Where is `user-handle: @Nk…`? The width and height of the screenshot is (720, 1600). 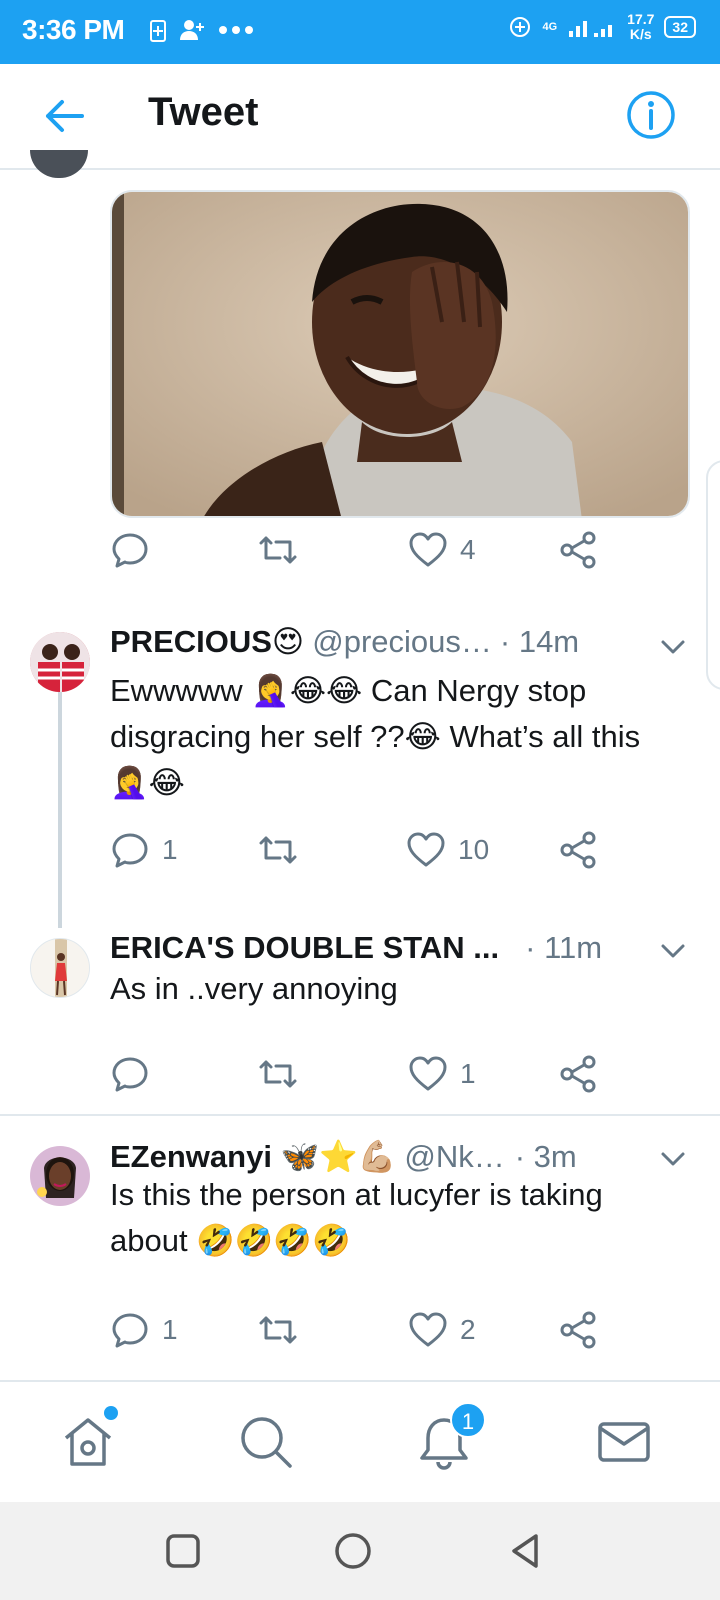
user-handle: @Nk… is located at coordinates (454, 1157).